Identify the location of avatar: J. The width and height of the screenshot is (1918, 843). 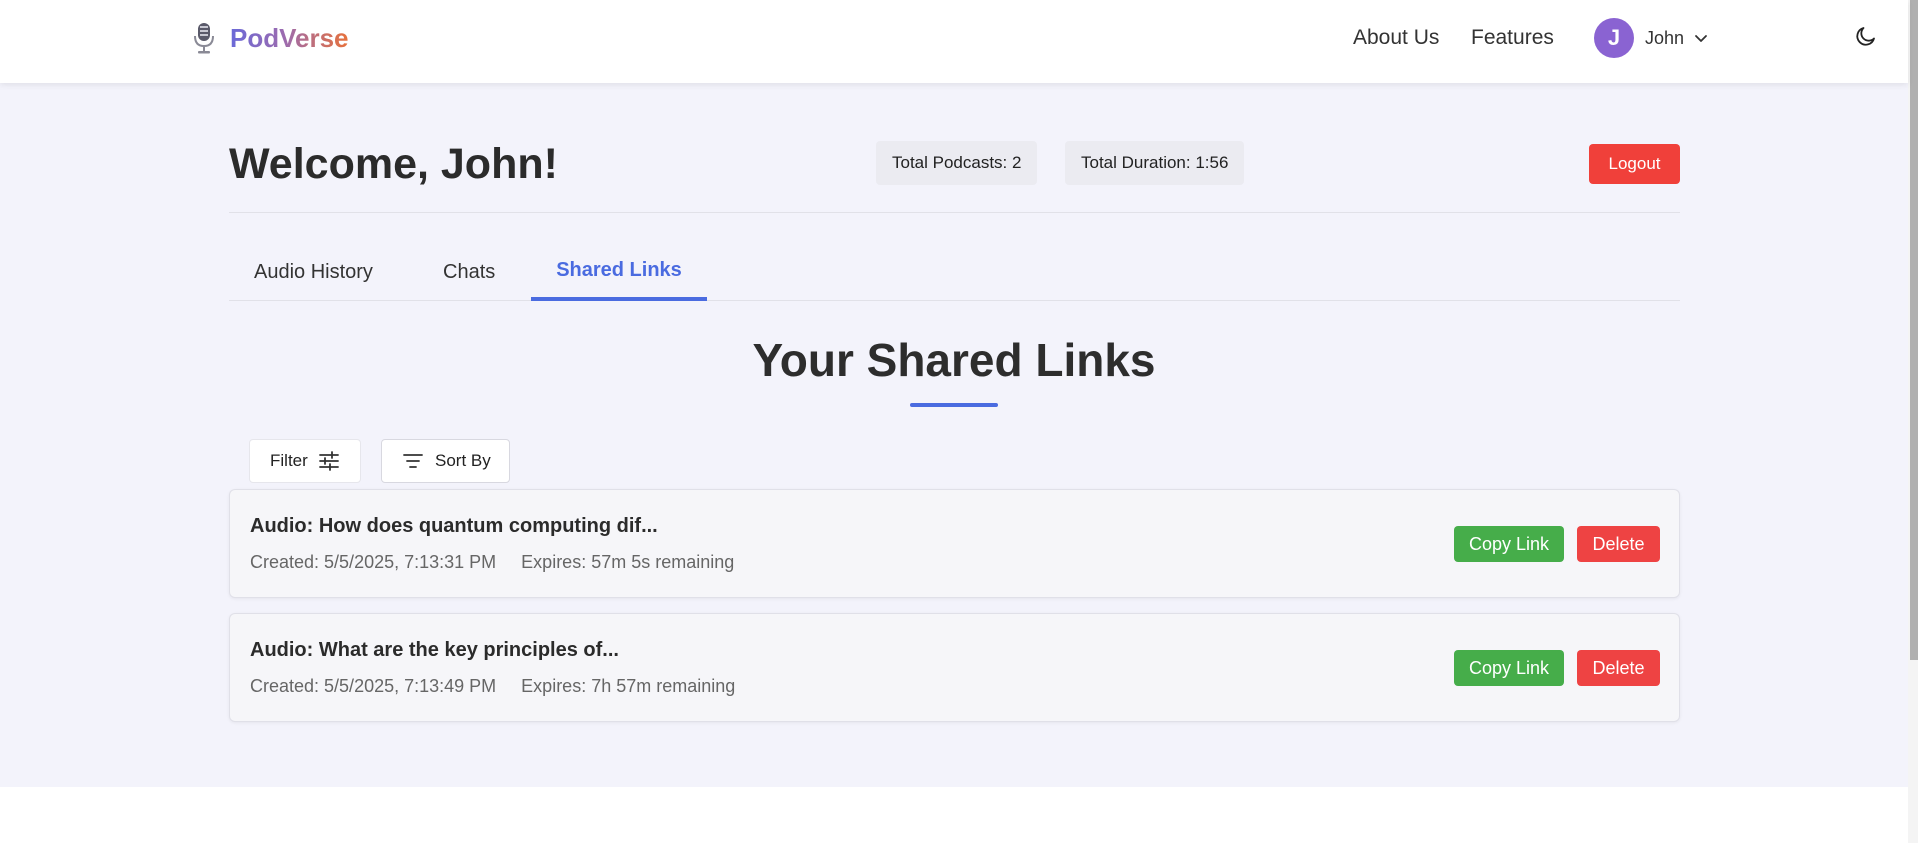
(1614, 38).